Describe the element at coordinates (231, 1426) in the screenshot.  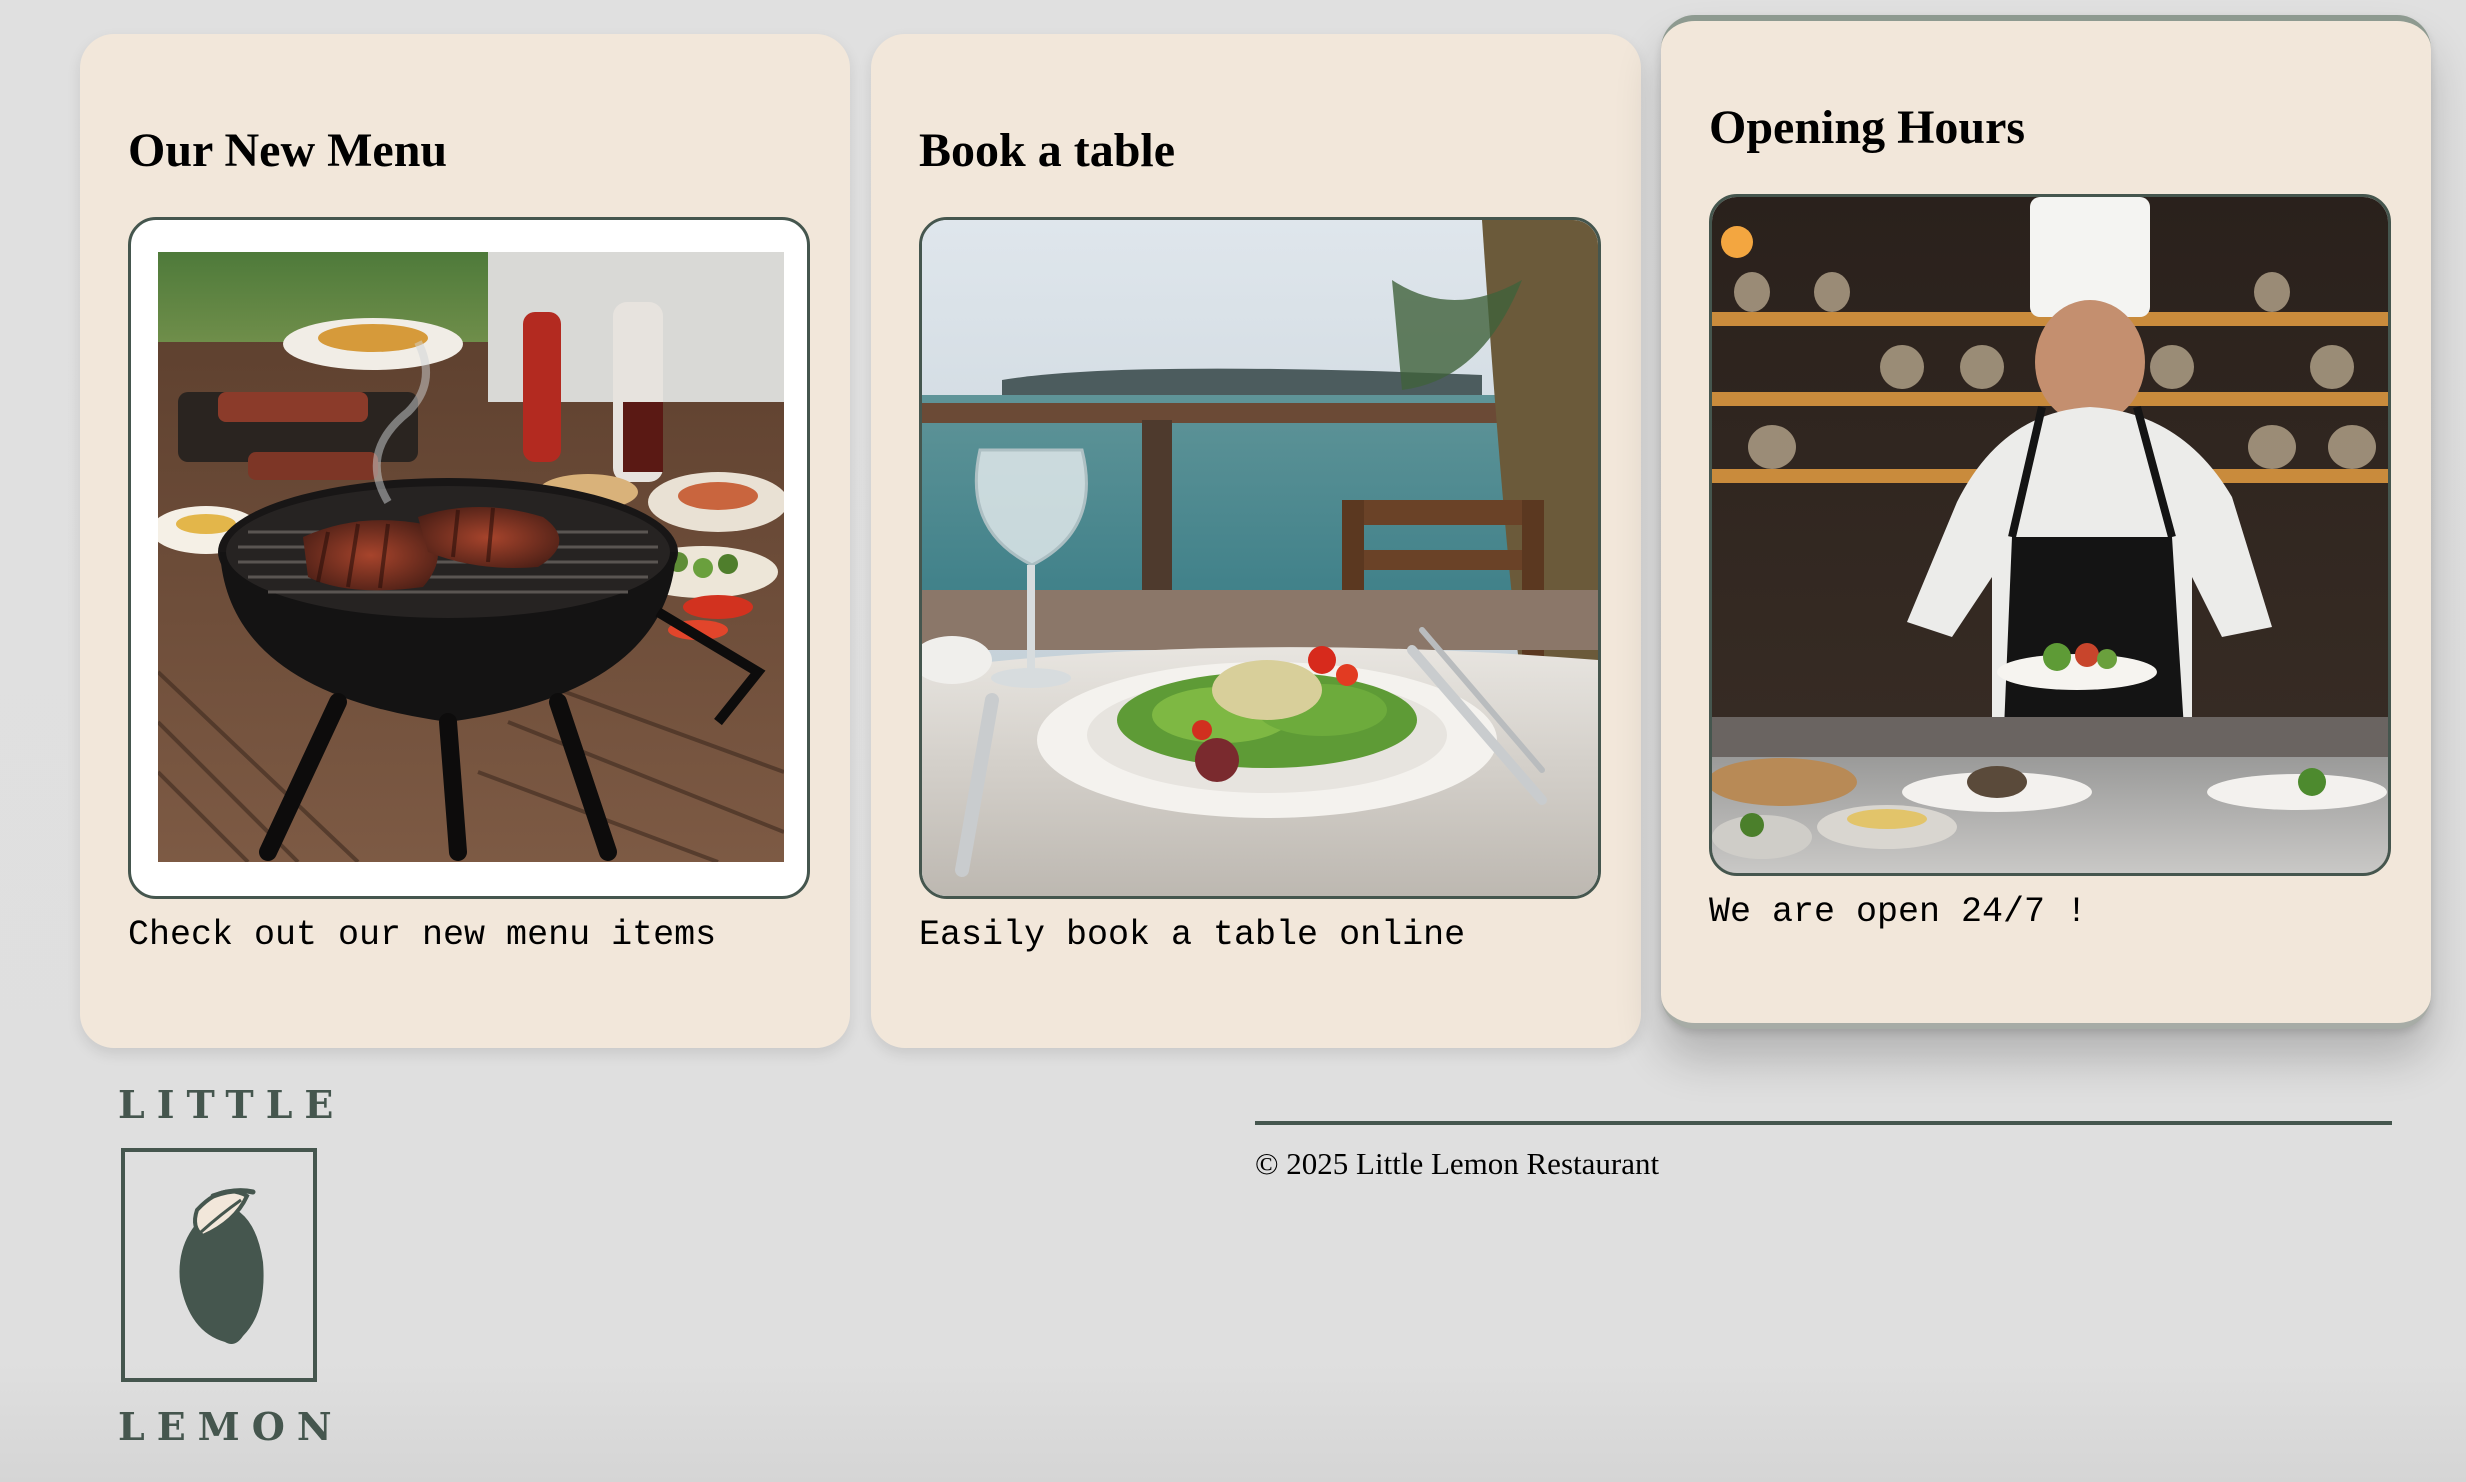
I see `logo-word-lemon: LEMON` at that location.